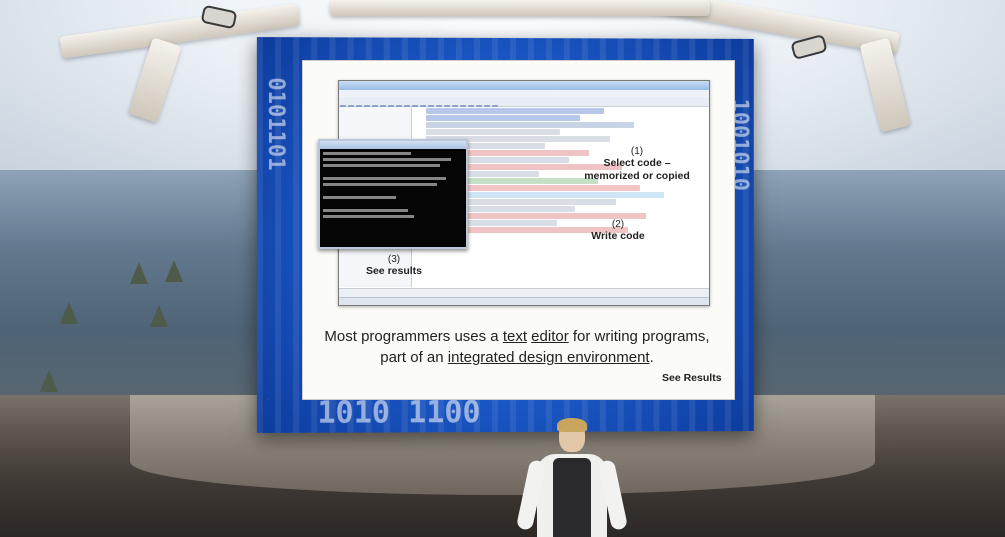  Describe the element at coordinates (393, 145) in the screenshot. I see `console-titlebar` at that location.